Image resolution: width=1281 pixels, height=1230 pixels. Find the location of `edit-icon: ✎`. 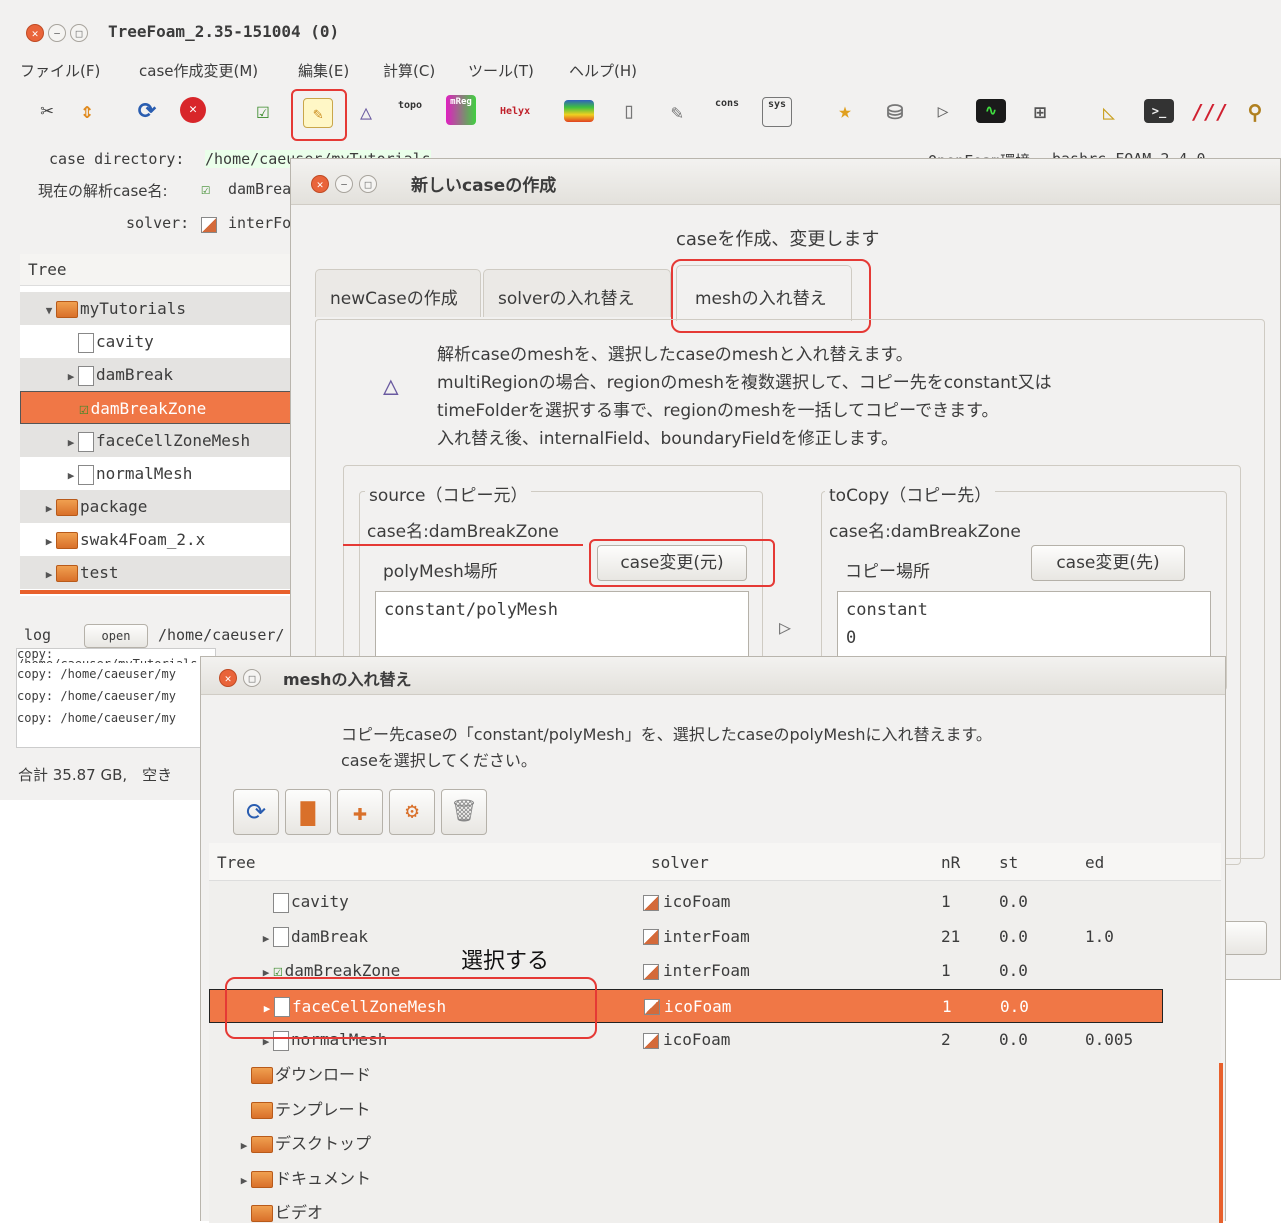

edit-icon: ✎ is located at coordinates (677, 112).